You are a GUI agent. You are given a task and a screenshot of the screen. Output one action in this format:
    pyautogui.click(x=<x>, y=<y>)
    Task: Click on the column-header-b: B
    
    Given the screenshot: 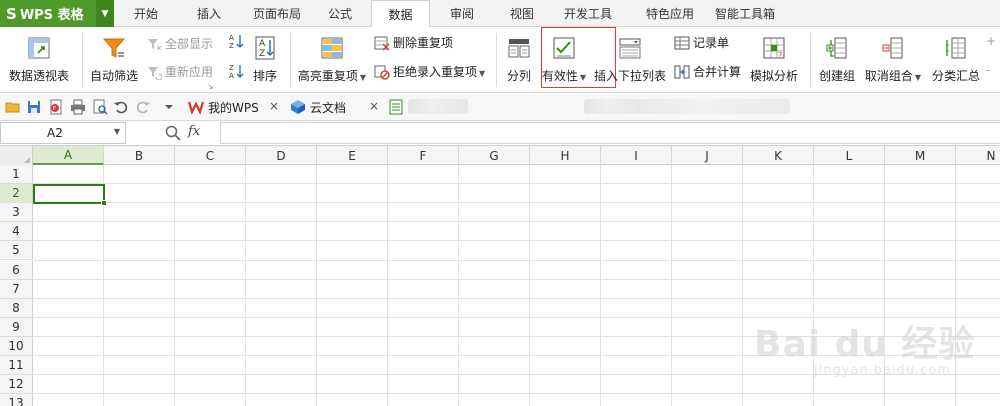 What is the action you would take?
    pyautogui.click(x=139, y=155)
    